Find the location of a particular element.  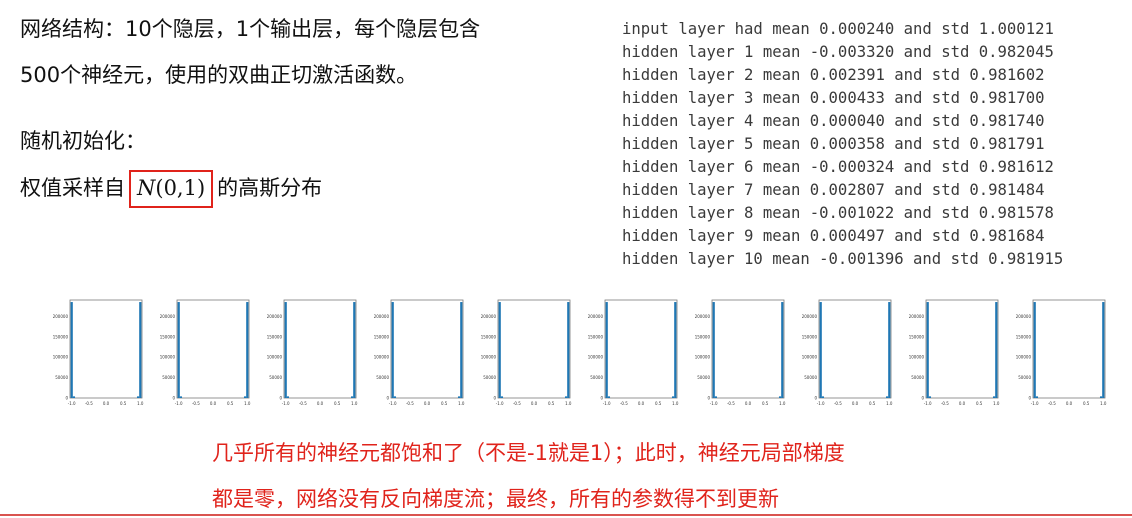

gaussian-formula-box: N(0,1) is located at coordinates (171, 189).